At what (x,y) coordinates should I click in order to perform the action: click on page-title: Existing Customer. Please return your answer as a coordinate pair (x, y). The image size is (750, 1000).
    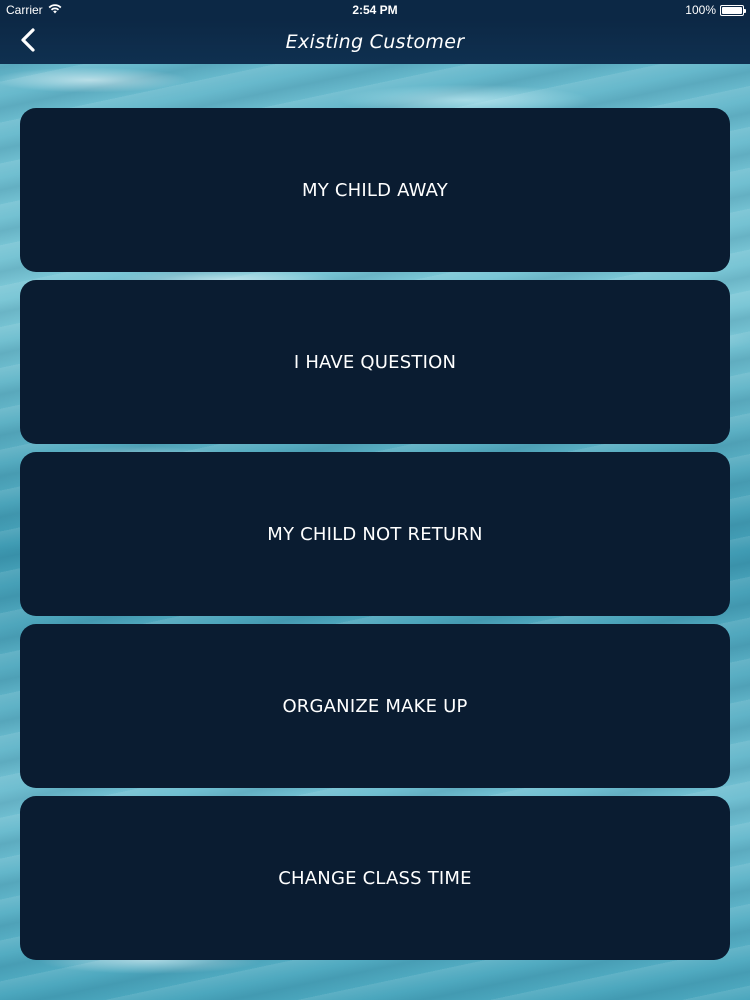
    Looking at the image, I should click on (375, 42).